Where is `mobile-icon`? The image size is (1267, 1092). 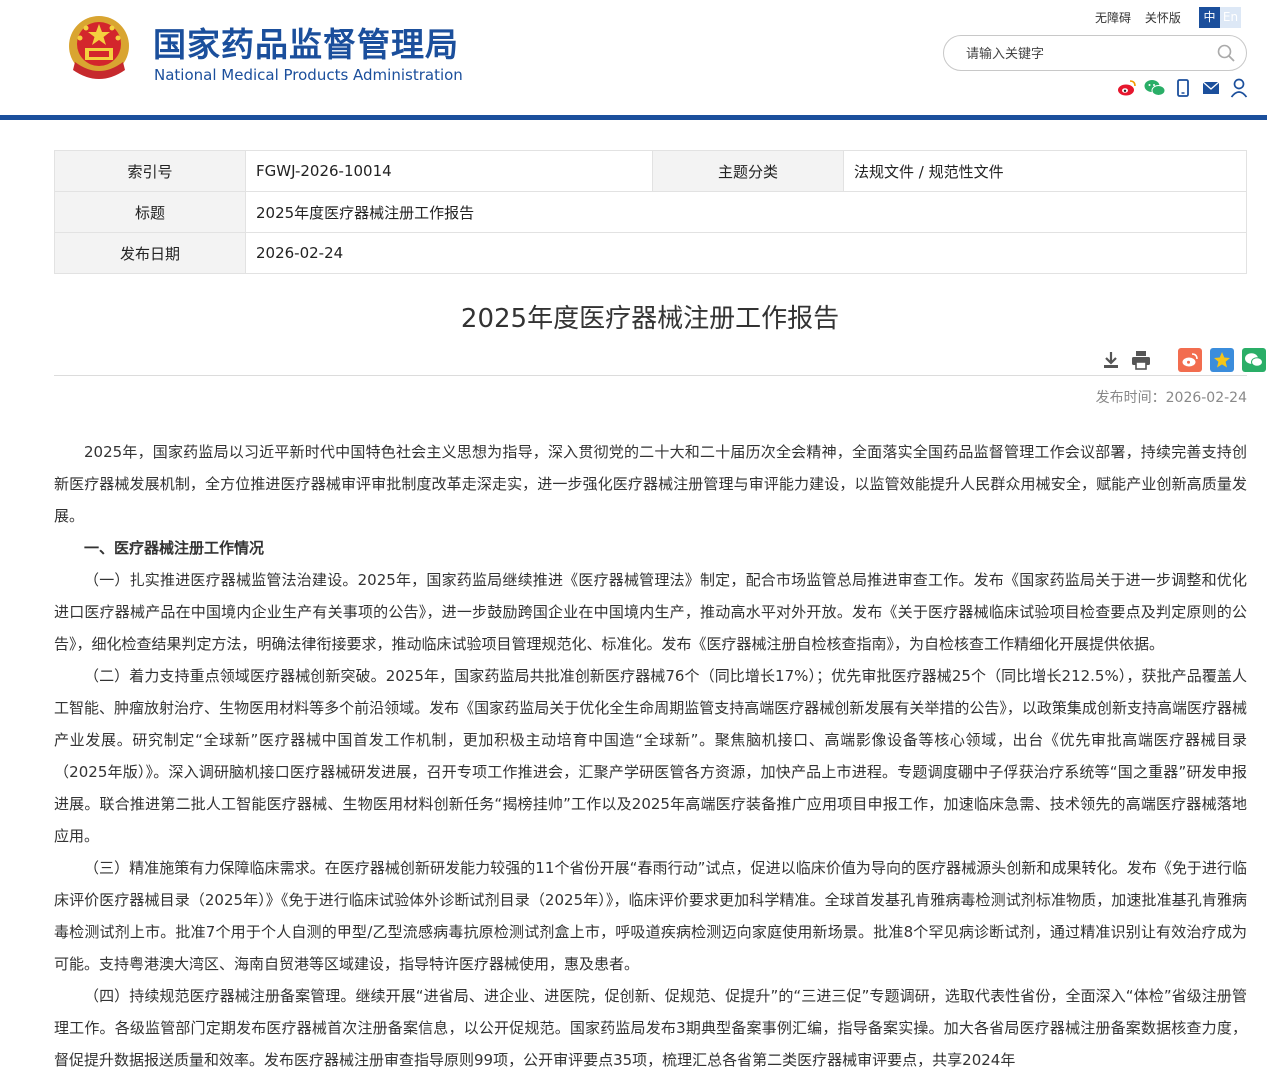
mobile-icon is located at coordinates (1183, 88).